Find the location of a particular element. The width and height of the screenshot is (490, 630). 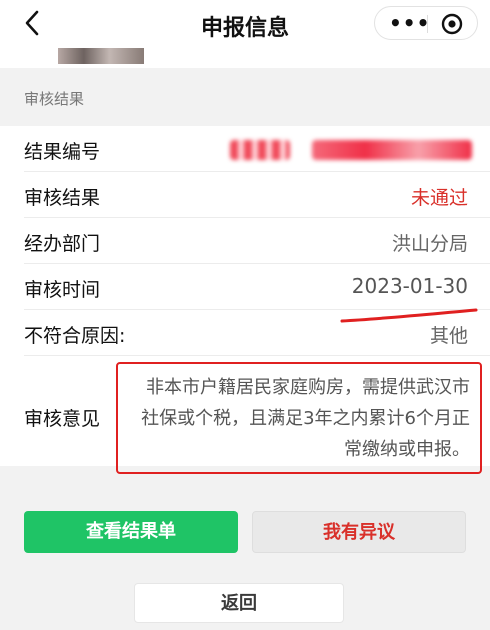

department-label: 经办部门 is located at coordinates (62, 244).